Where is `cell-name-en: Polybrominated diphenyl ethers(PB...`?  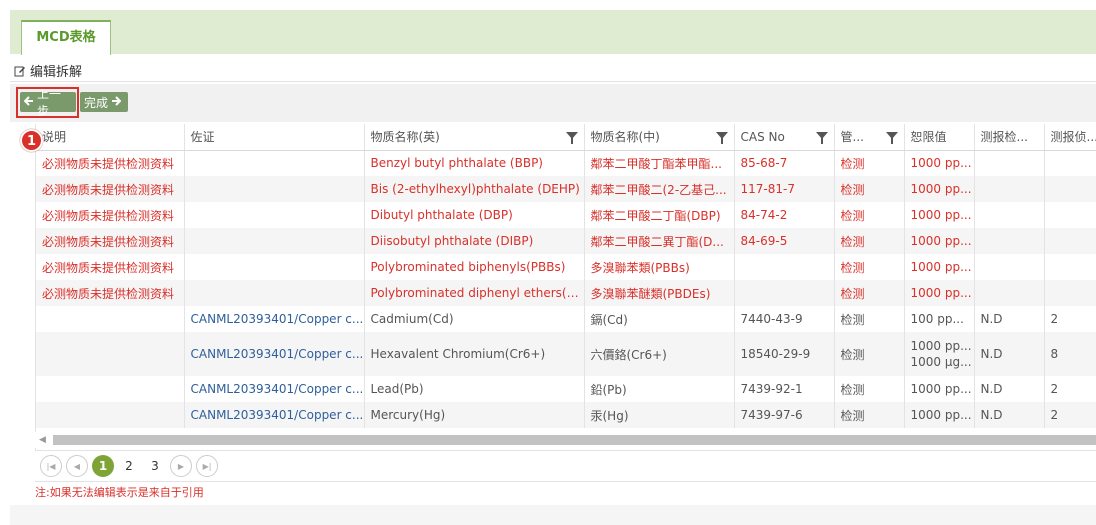 cell-name-en: Polybrominated diphenyl ethers(PB... is located at coordinates (474, 293).